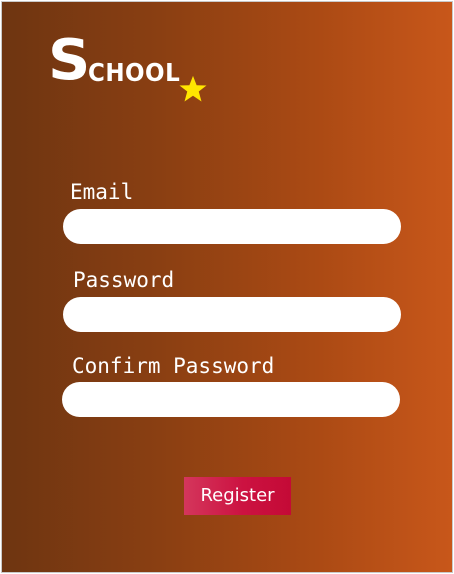 The width and height of the screenshot is (454, 574). What do you see at coordinates (232, 314) in the screenshot?
I see `password-field` at bounding box center [232, 314].